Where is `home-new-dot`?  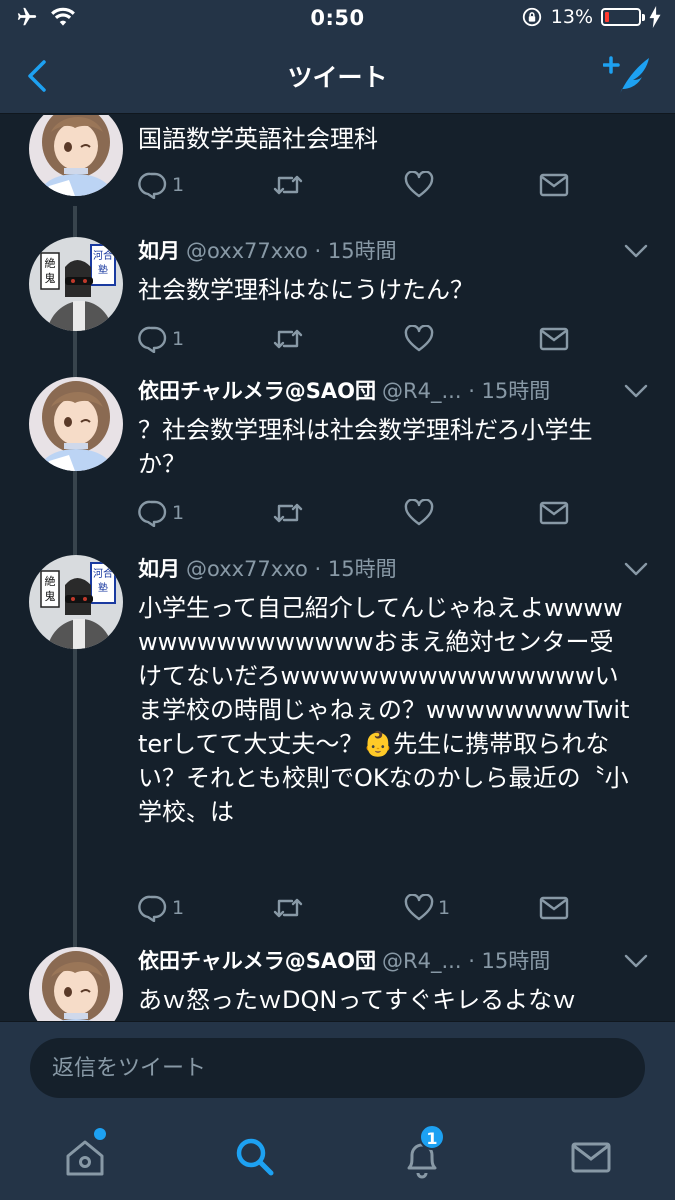
home-new-dot is located at coordinates (100, 1134).